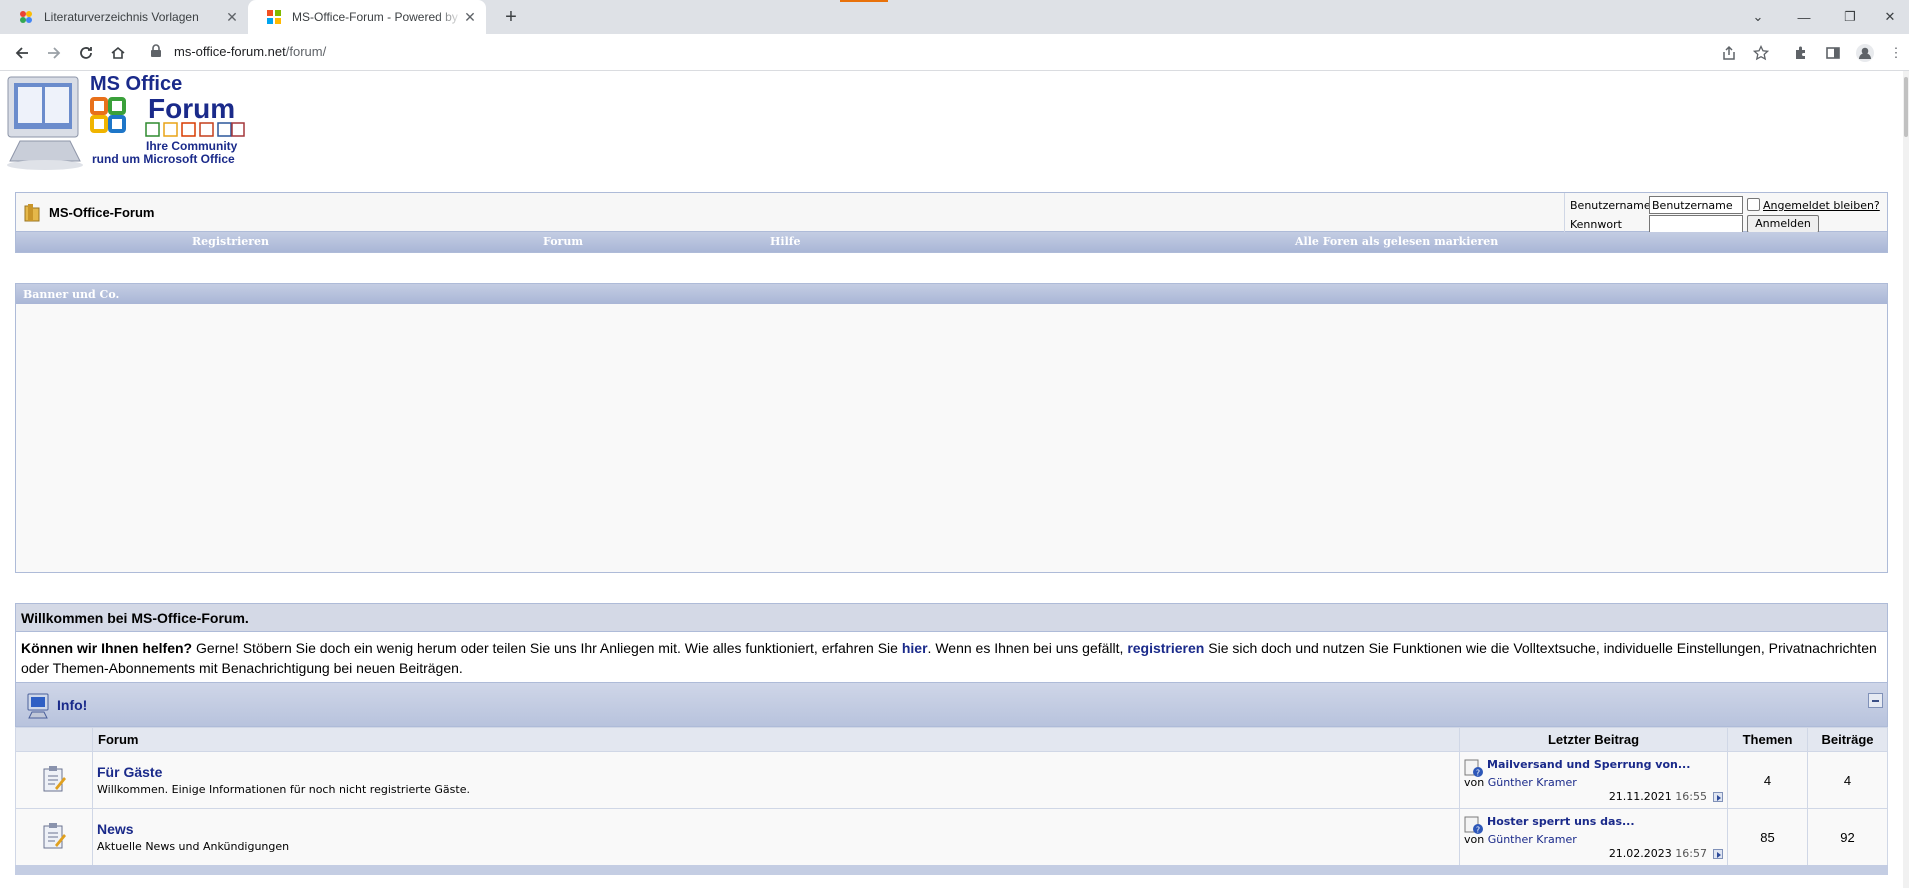 The width and height of the screenshot is (1909, 888). Describe the element at coordinates (1847, 780) in the screenshot. I see `post-count: 4` at that location.